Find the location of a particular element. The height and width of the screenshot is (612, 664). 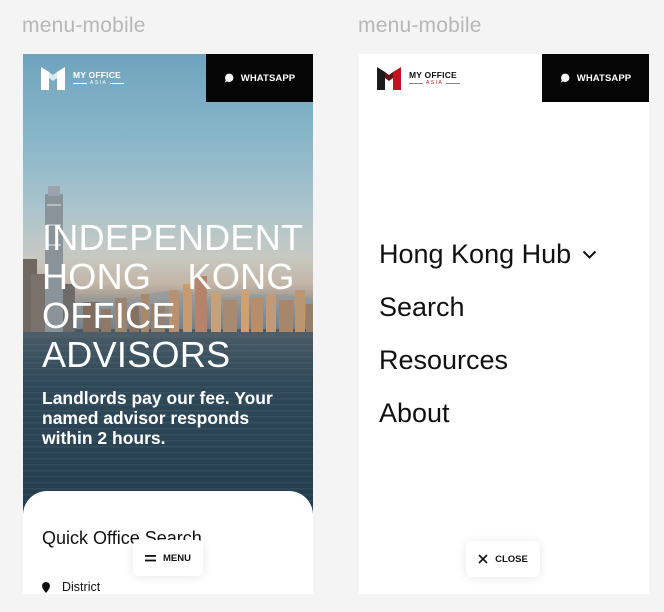

location-pin-icon is located at coordinates (46, 587).